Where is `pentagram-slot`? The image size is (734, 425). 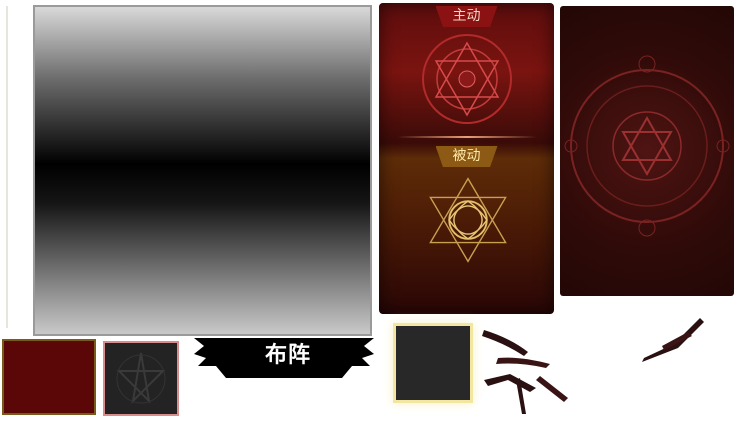 pentagram-slot is located at coordinates (141, 378).